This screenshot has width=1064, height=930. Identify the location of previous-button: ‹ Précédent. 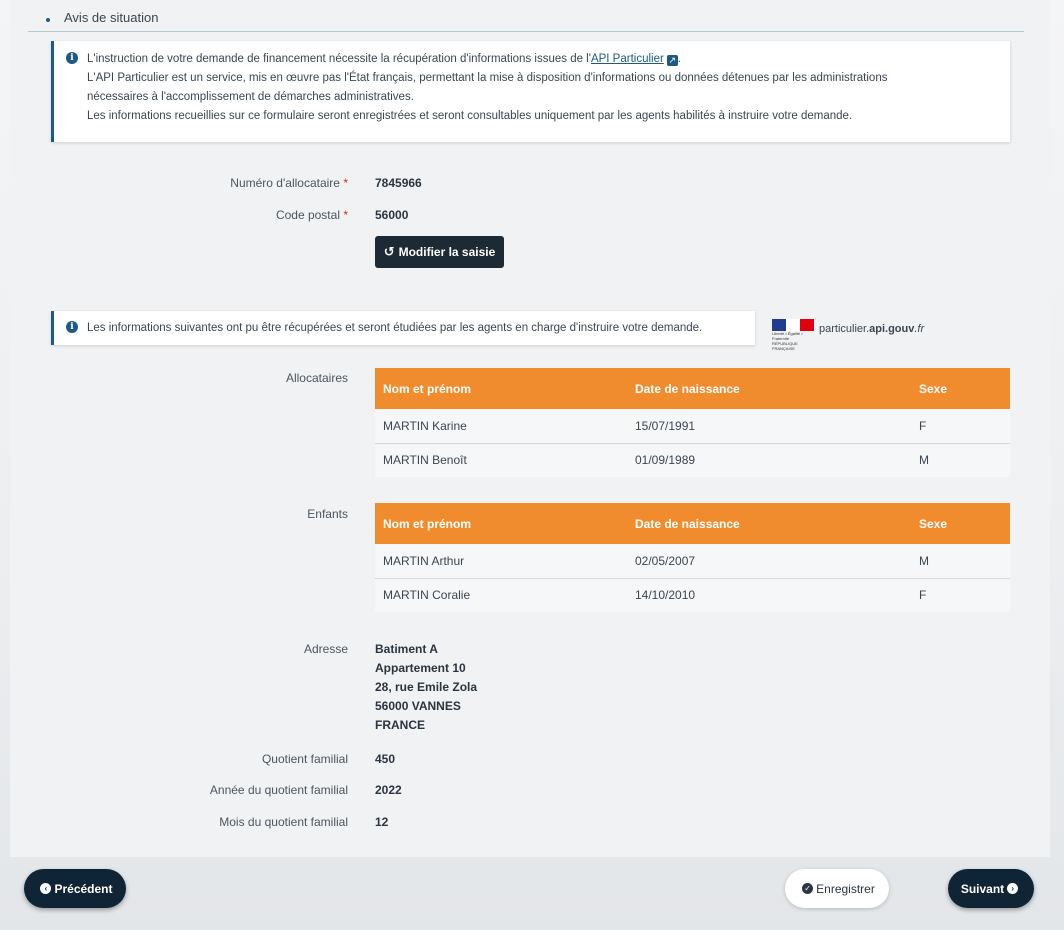
(75, 888).